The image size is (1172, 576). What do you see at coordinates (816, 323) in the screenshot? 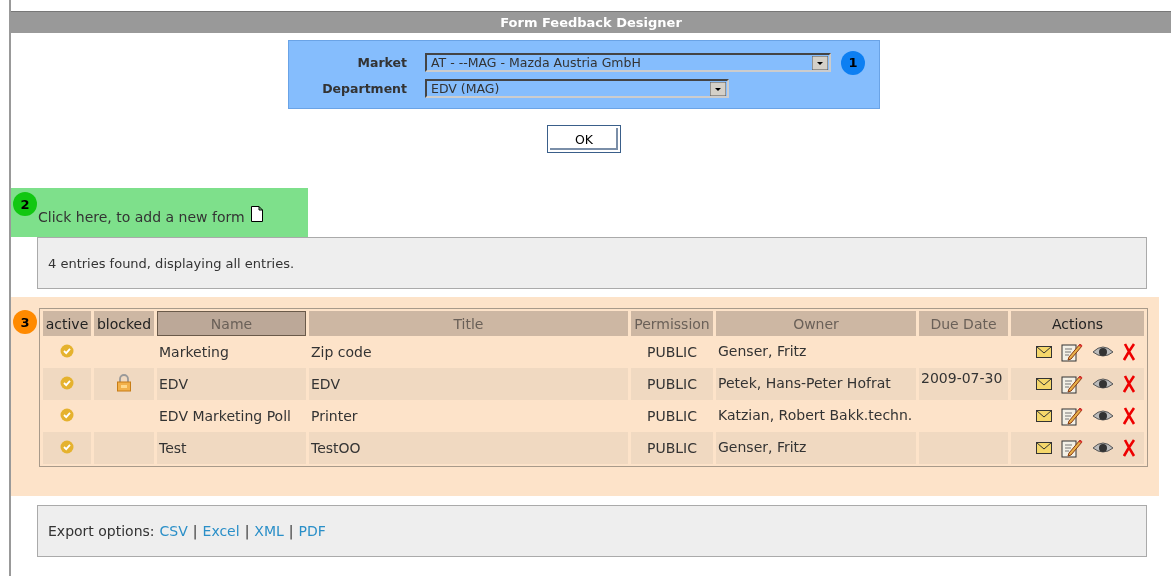
I see `column-header: Owner` at bounding box center [816, 323].